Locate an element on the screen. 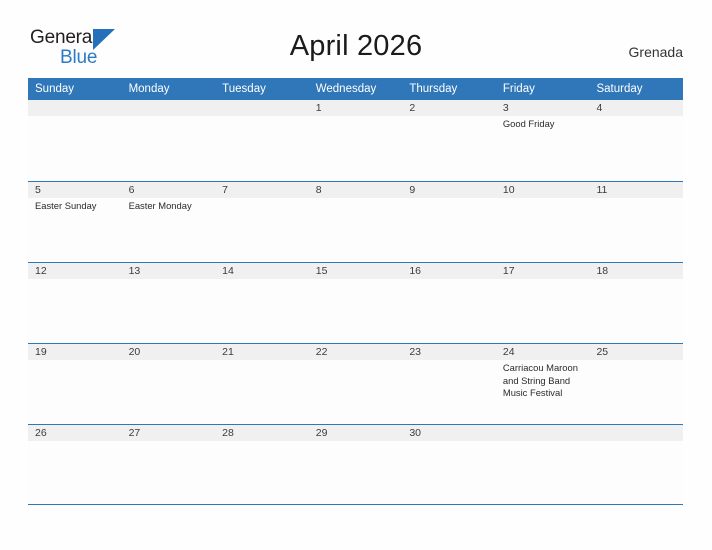 The image size is (712, 550). day-number: 23 is located at coordinates (449, 352).